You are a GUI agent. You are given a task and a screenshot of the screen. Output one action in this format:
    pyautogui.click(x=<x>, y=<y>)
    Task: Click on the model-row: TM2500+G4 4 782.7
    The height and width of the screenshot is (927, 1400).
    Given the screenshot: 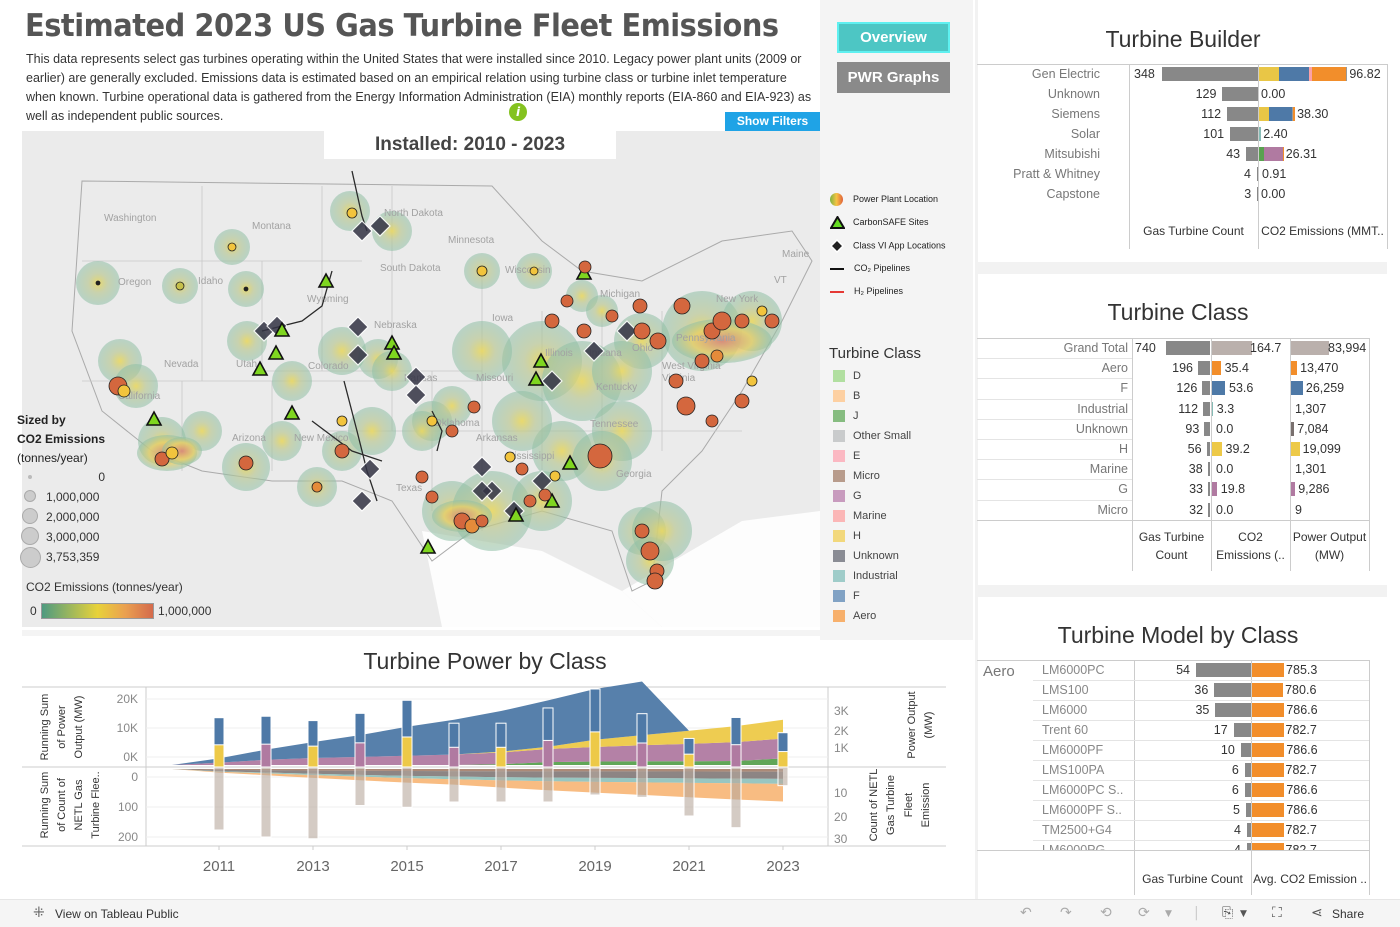 What is the action you would take?
    pyautogui.click(x=1173, y=830)
    